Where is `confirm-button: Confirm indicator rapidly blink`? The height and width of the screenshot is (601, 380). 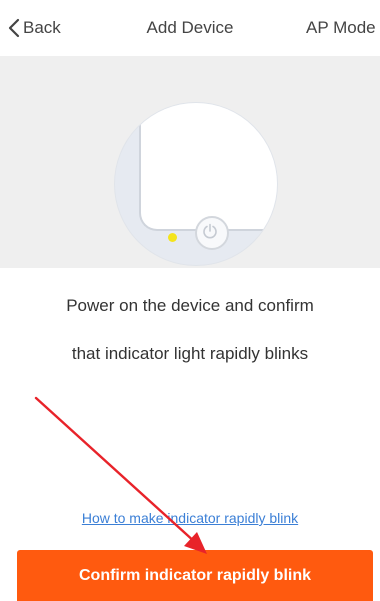 confirm-button: Confirm indicator rapidly blink is located at coordinates (195, 575).